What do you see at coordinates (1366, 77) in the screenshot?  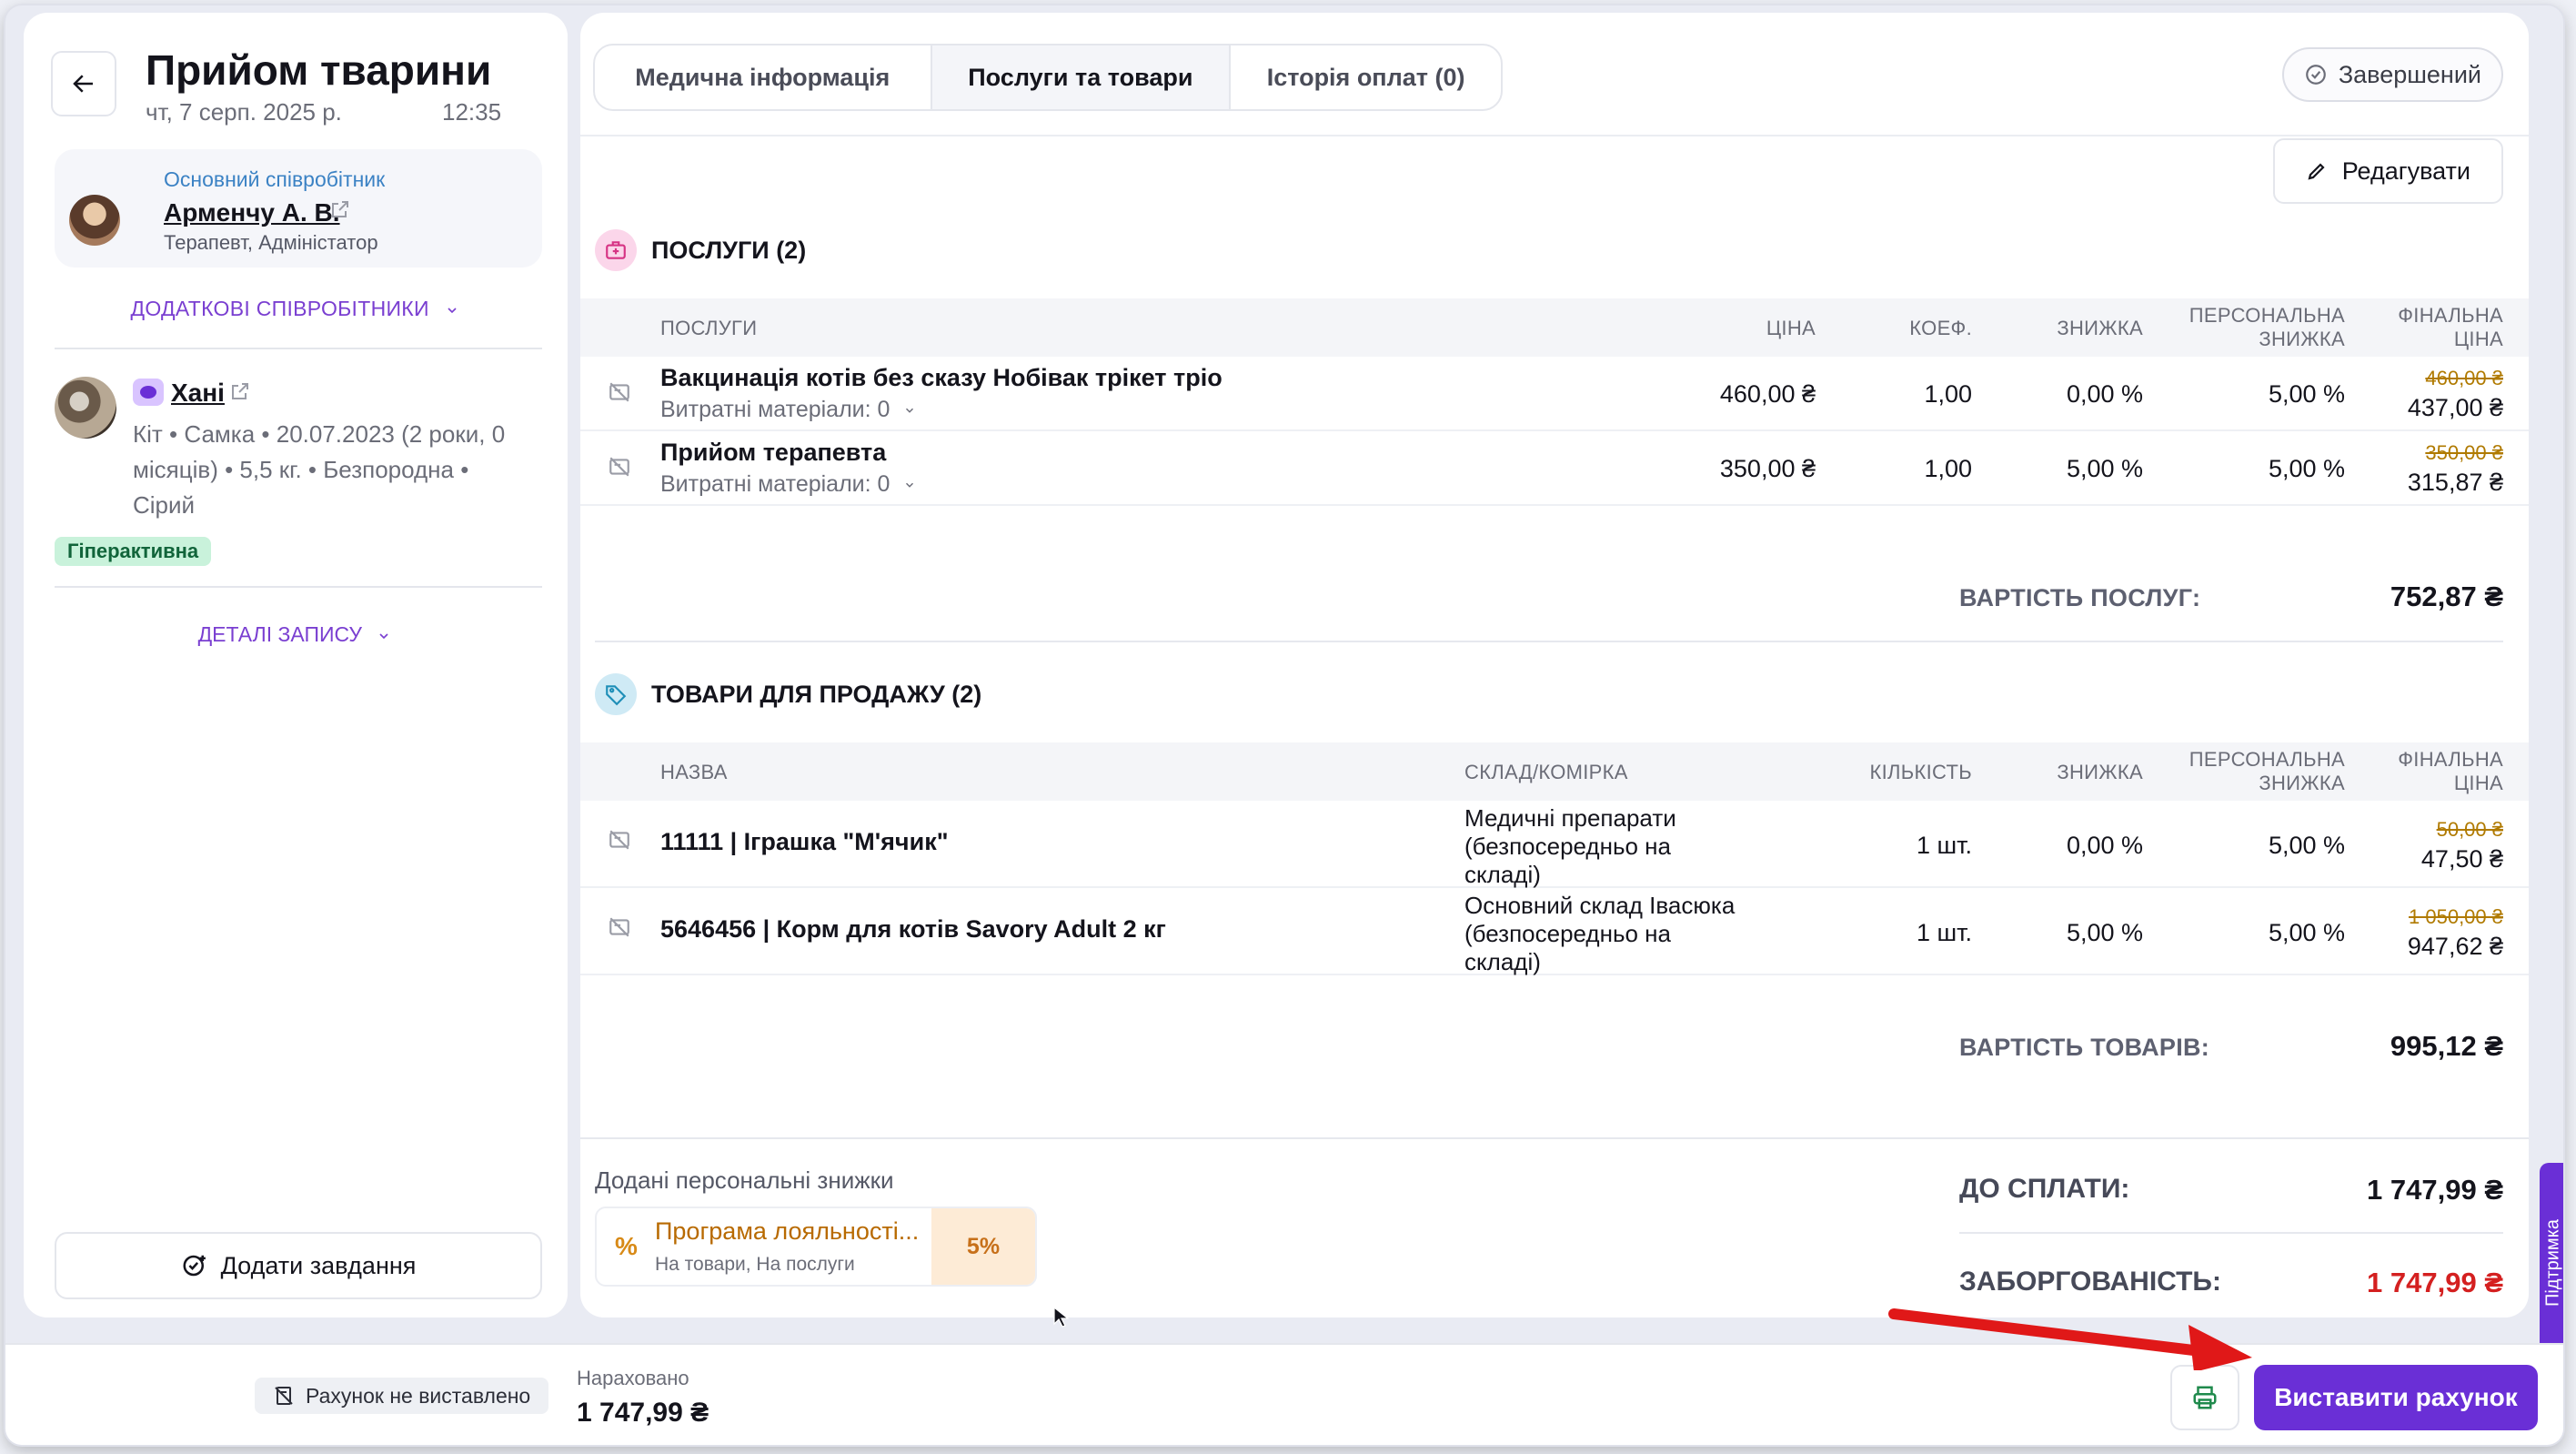 I see `tab-payment-history: Історія оплат (0)` at bounding box center [1366, 77].